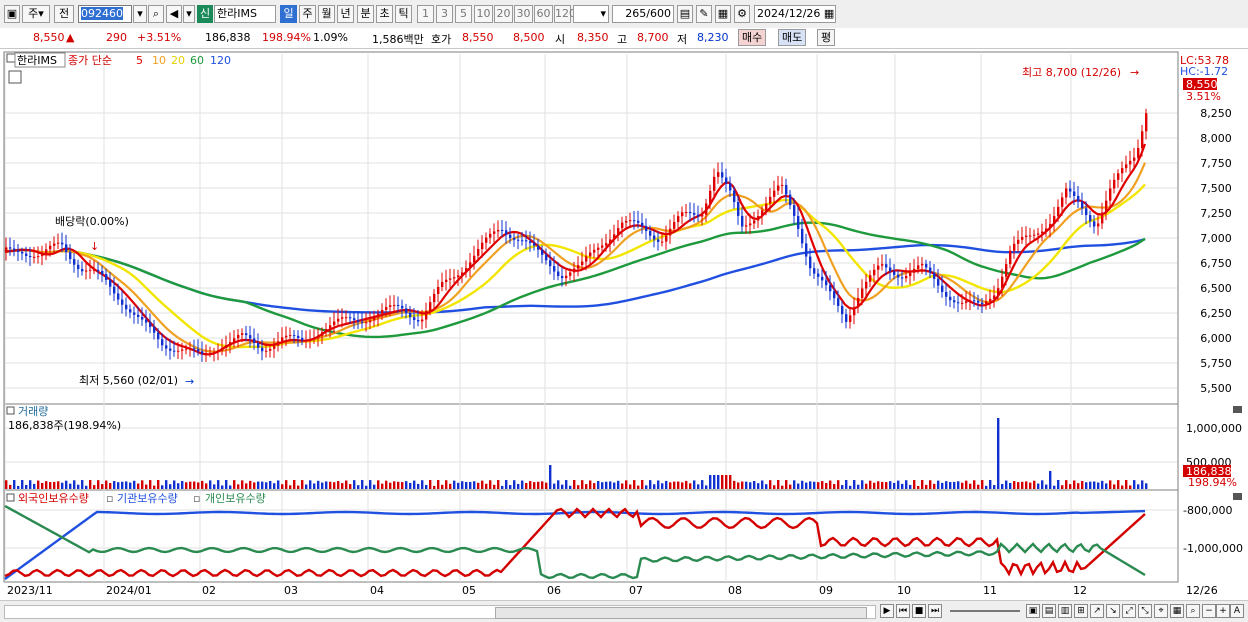  Describe the element at coordinates (1177, 611) in the screenshot. I see `print-icon: ▦` at that location.